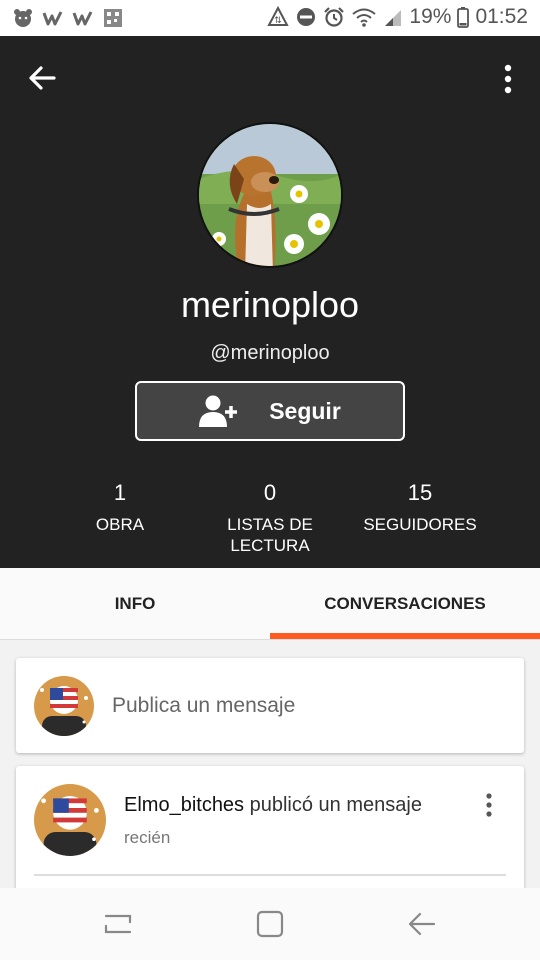 Image resolution: width=540 pixels, height=960 pixels. Describe the element at coordinates (270, 353) in the screenshot. I see `profile-handle: @merinoploo` at that location.